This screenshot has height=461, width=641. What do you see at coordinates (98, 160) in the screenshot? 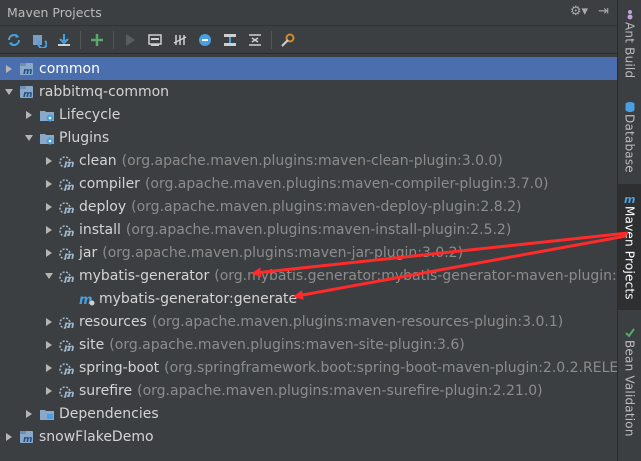
I see `tree-row-label: clean` at bounding box center [98, 160].